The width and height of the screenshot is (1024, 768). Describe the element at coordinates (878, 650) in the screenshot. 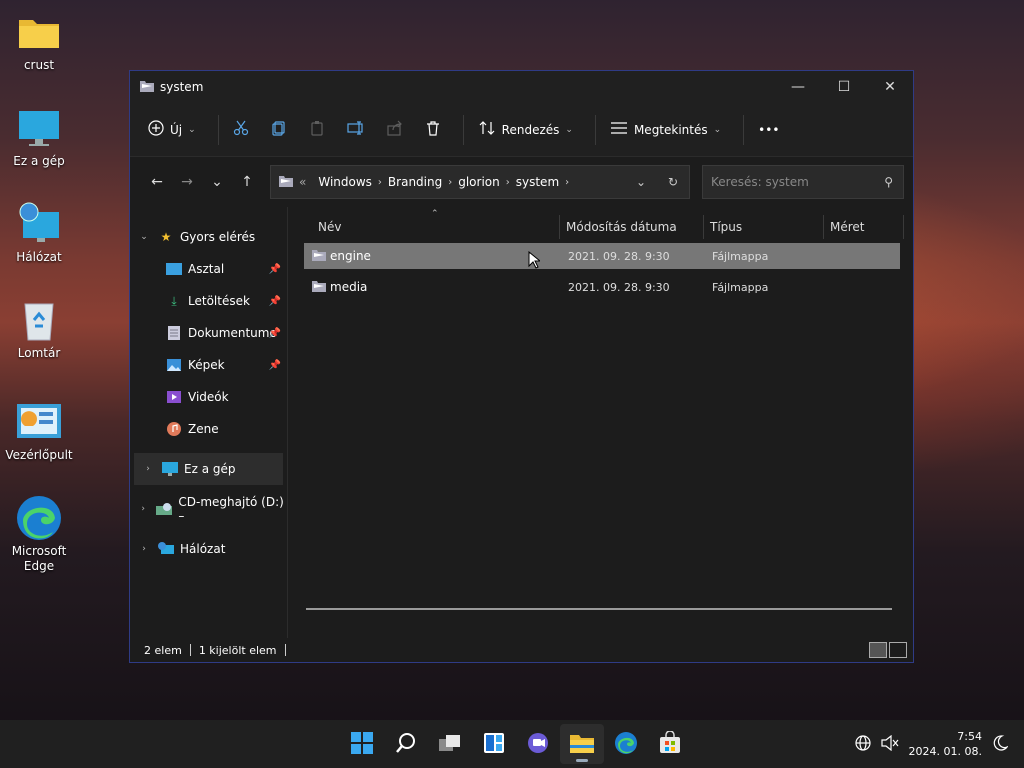

I see `details-view-icon` at that location.